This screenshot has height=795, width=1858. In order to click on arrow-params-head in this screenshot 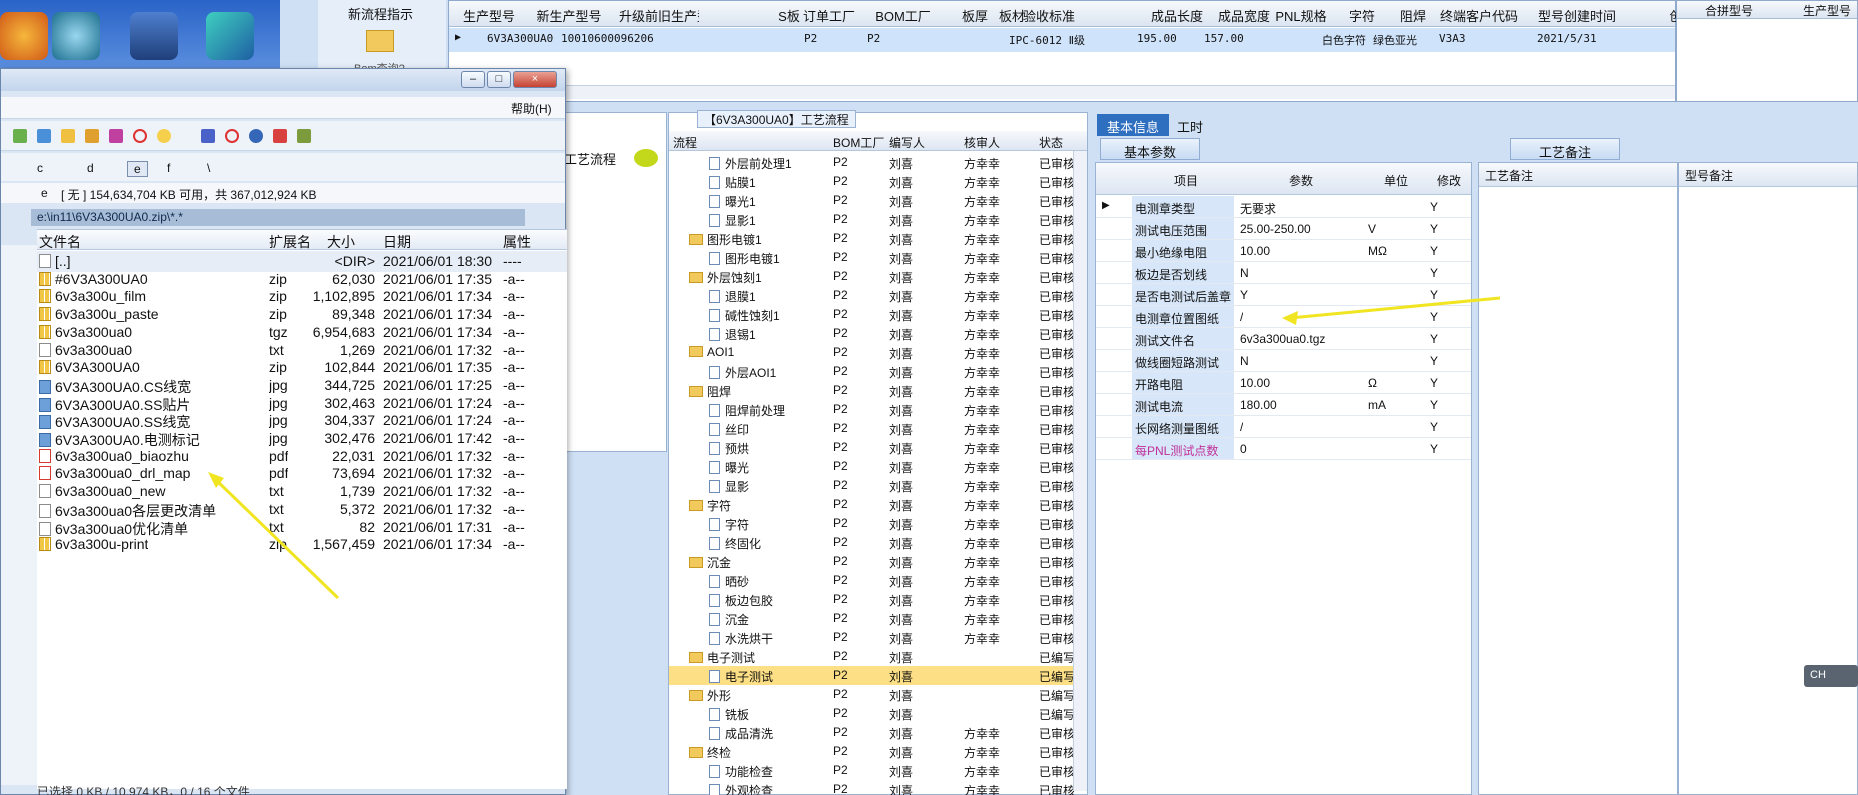, I will do `click(1290, 318)`.